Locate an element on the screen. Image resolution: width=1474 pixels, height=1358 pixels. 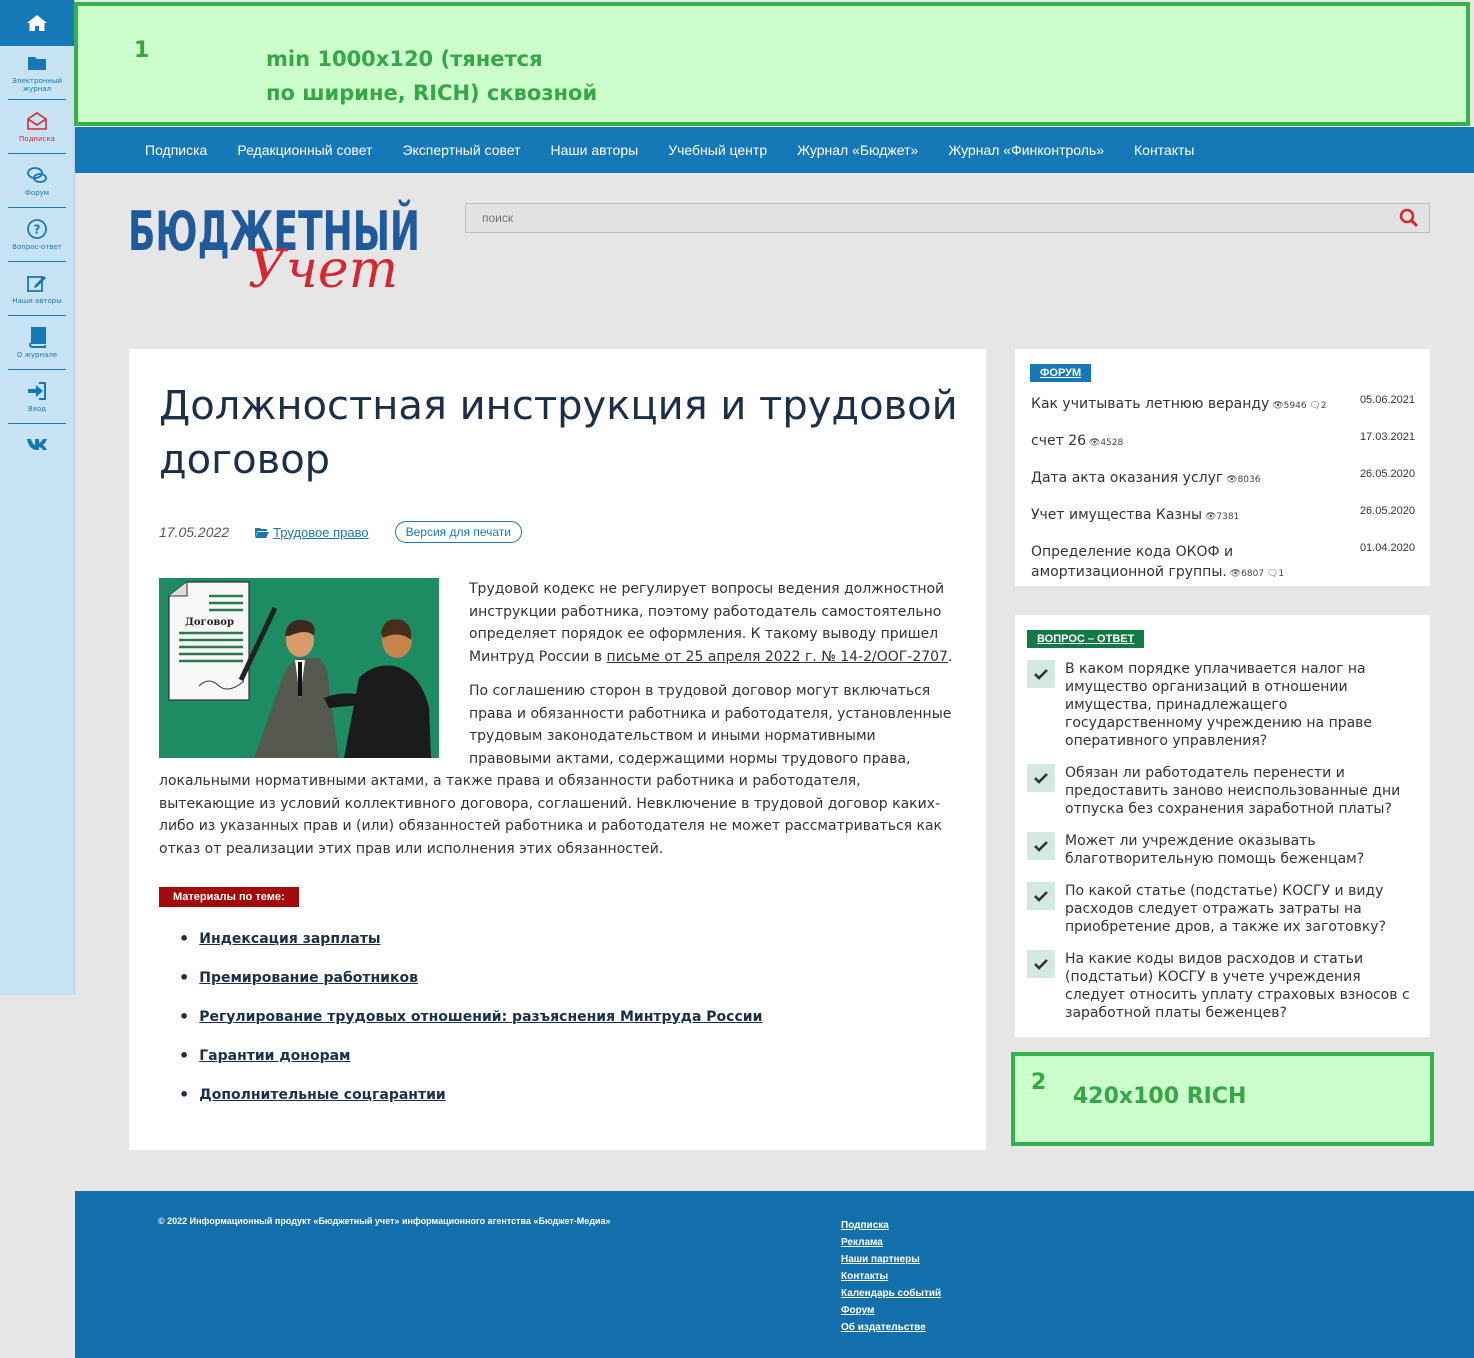
forum-item-date: 17.03.2021 is located at coordinates (1387, 437).